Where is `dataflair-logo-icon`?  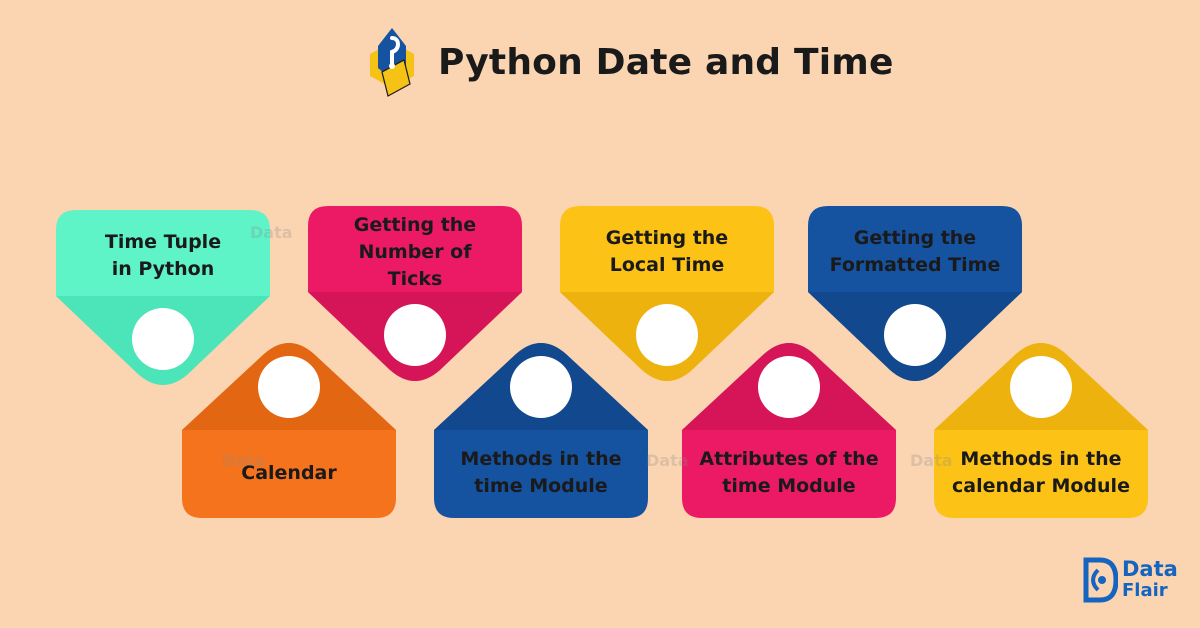 dataflair-logo-icon is located at coordinates (1100, 580).